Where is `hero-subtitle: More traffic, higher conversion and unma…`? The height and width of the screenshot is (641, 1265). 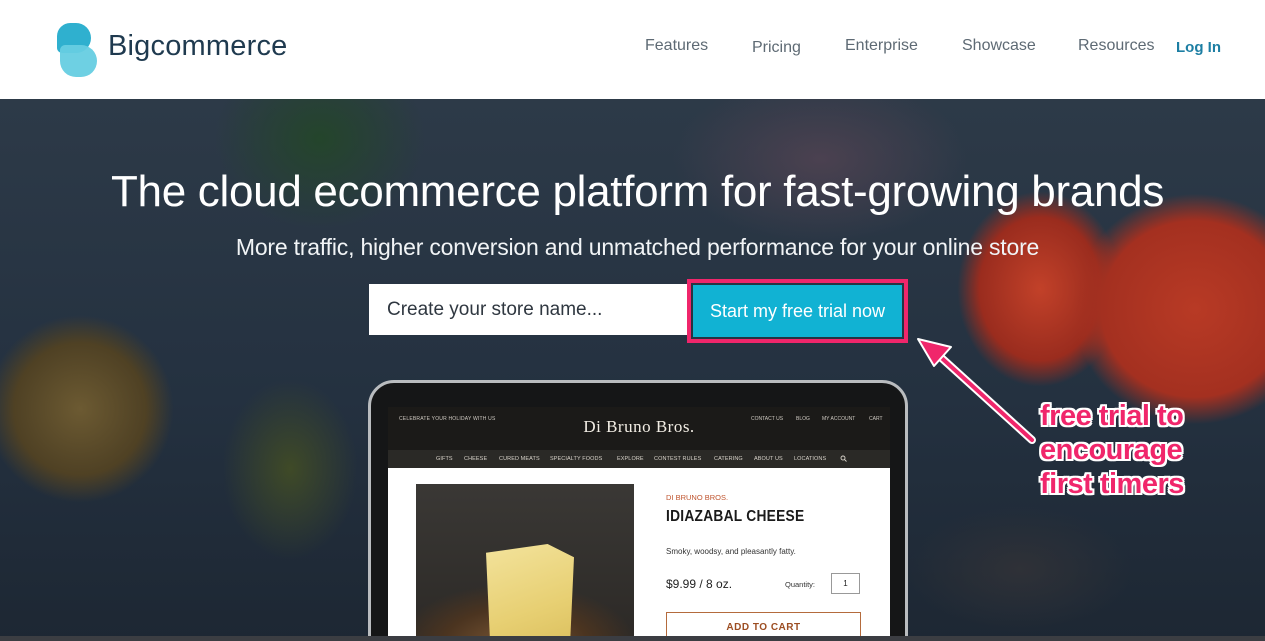
hero-subtitle: More traffic, higher conversion and unma… is located at coordinates (637, 247).